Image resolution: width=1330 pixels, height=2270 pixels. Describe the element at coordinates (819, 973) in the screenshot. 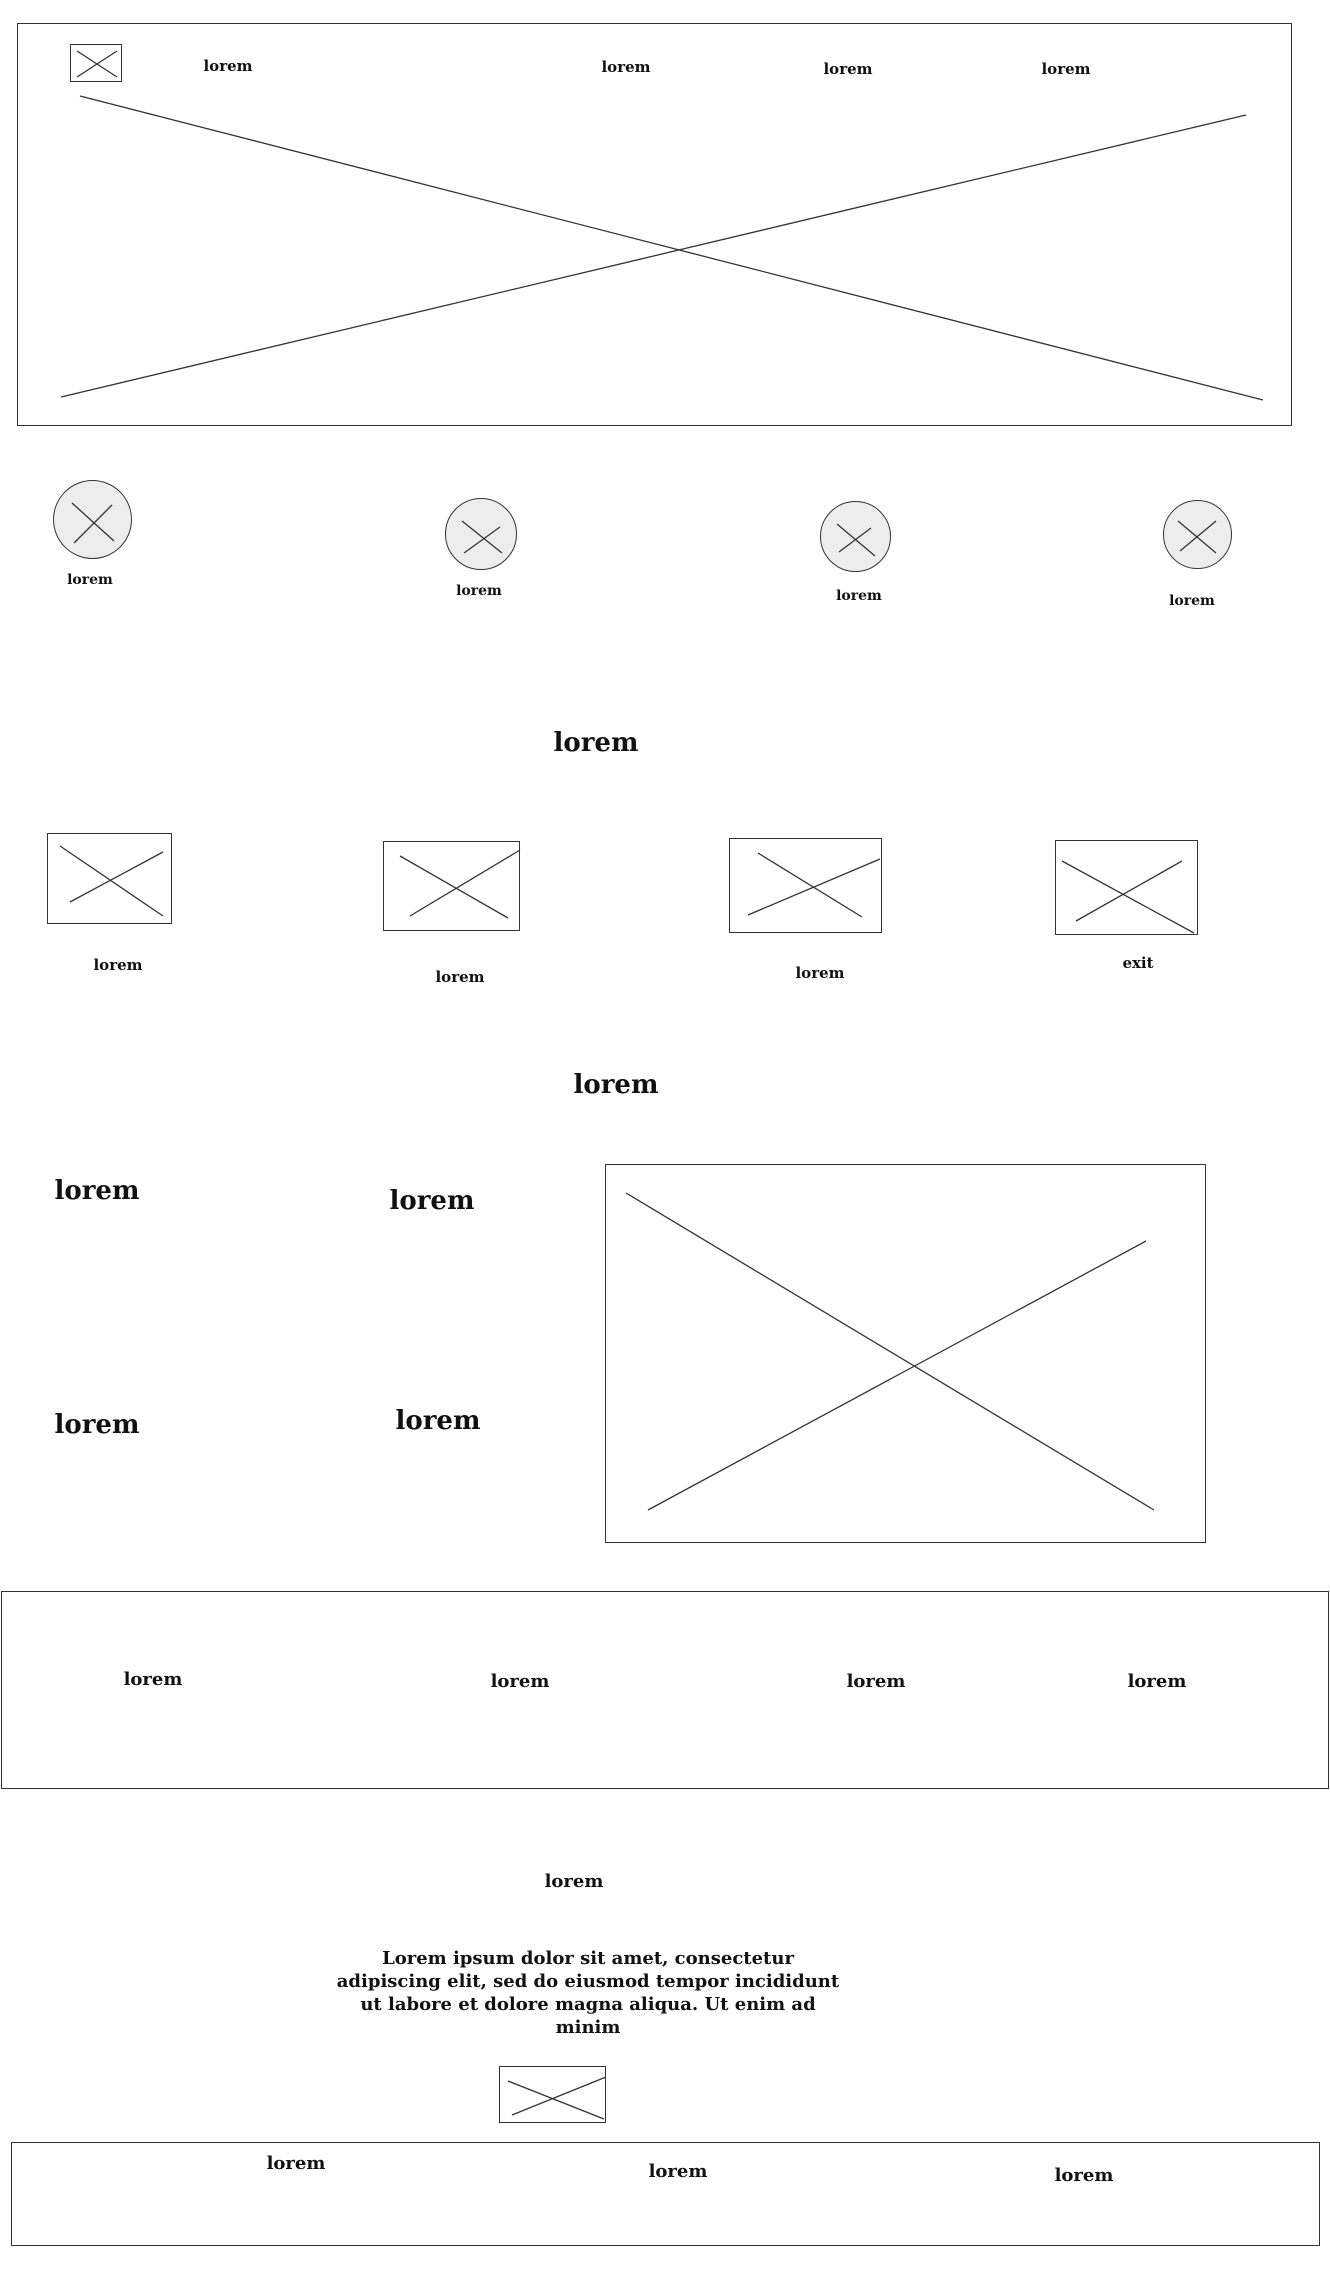

I see `card-label-3: lorem` at that location.